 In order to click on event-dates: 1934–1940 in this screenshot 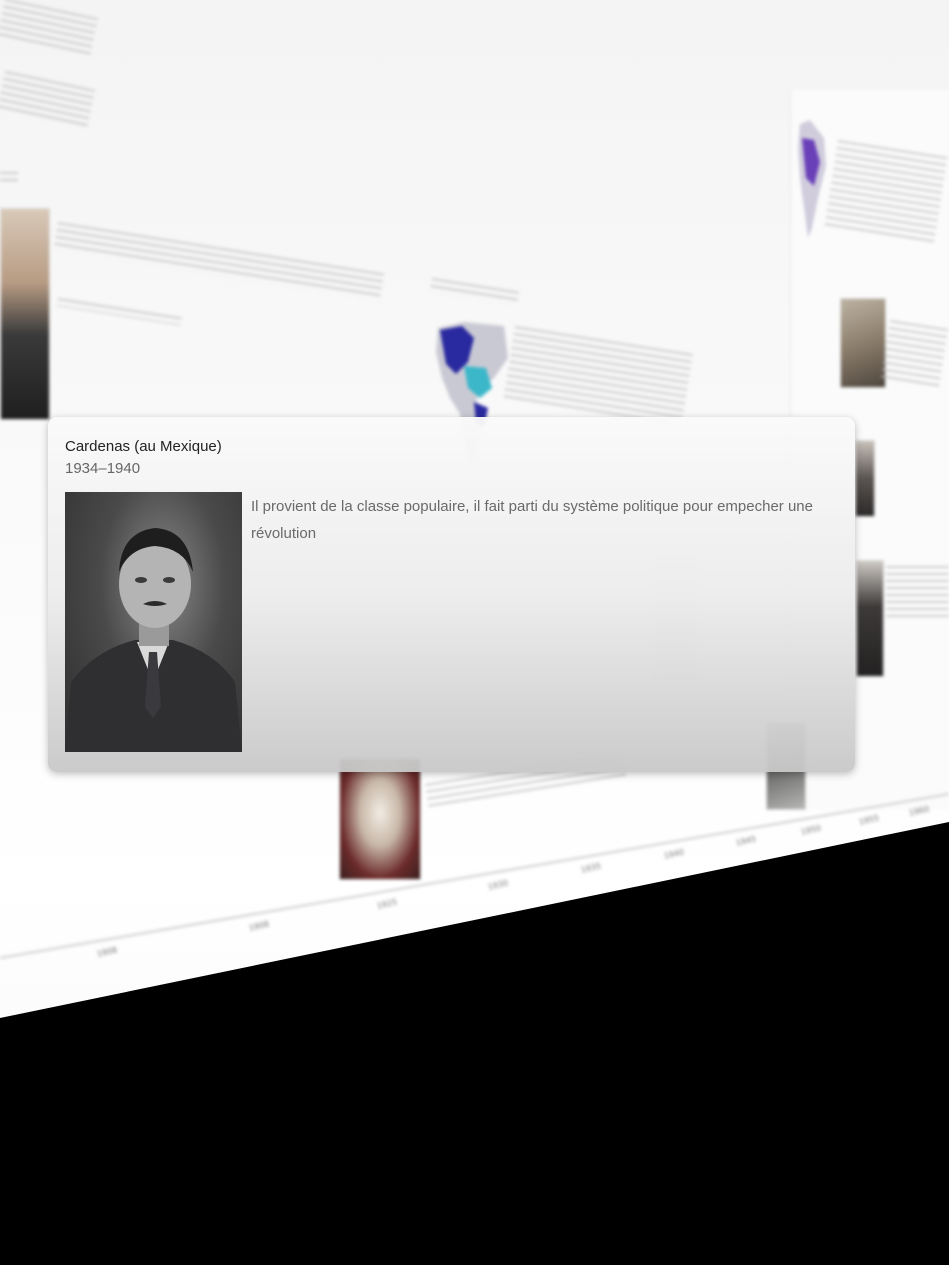, I will do `click(103, 468)`.